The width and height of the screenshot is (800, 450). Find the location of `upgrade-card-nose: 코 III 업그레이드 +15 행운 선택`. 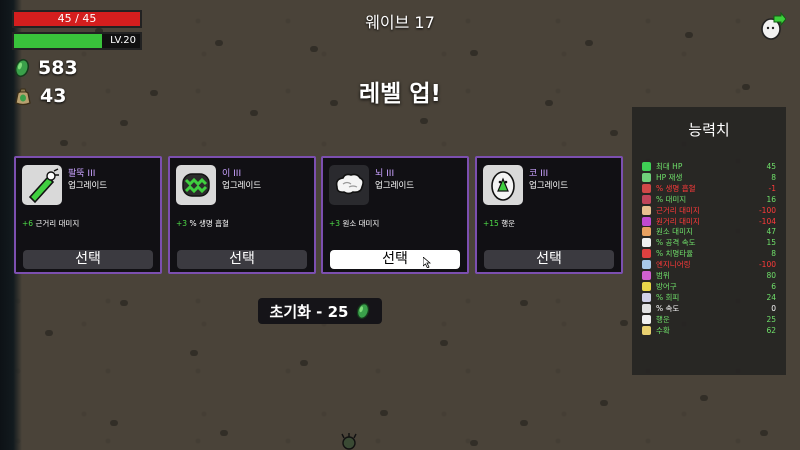

upgrade-card-nose: 코 III 업그레이드 +15 행운 선택 is located at coordinates (549, 215).